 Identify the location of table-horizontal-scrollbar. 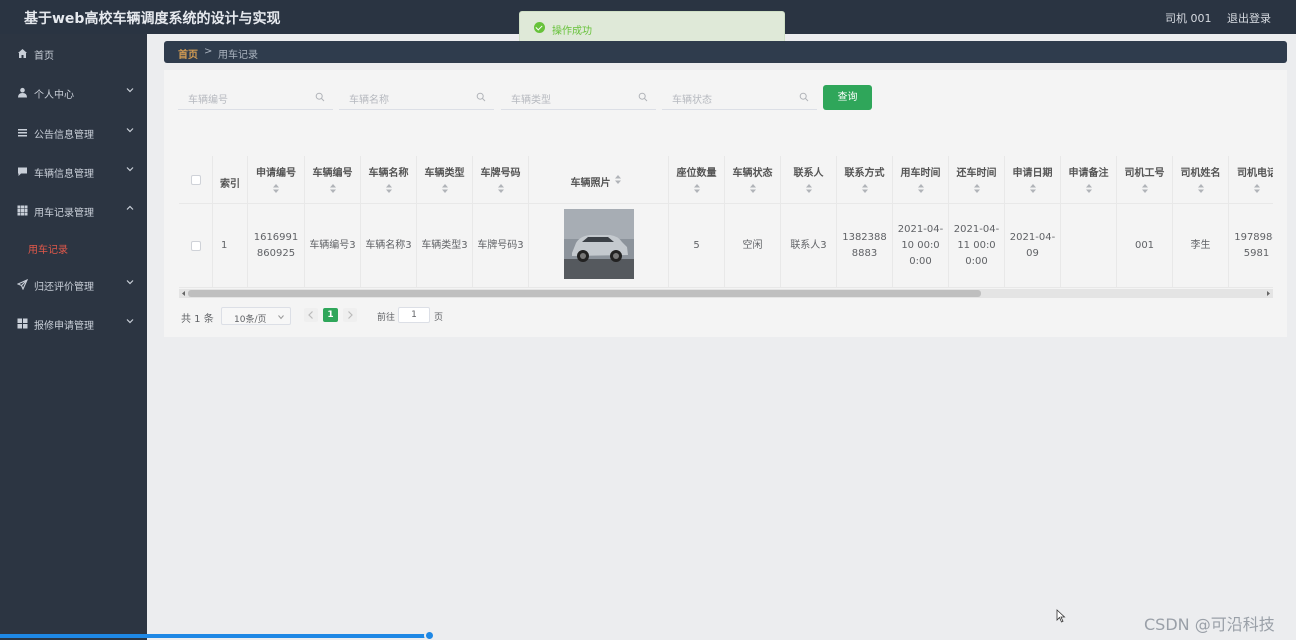
(726, 293).